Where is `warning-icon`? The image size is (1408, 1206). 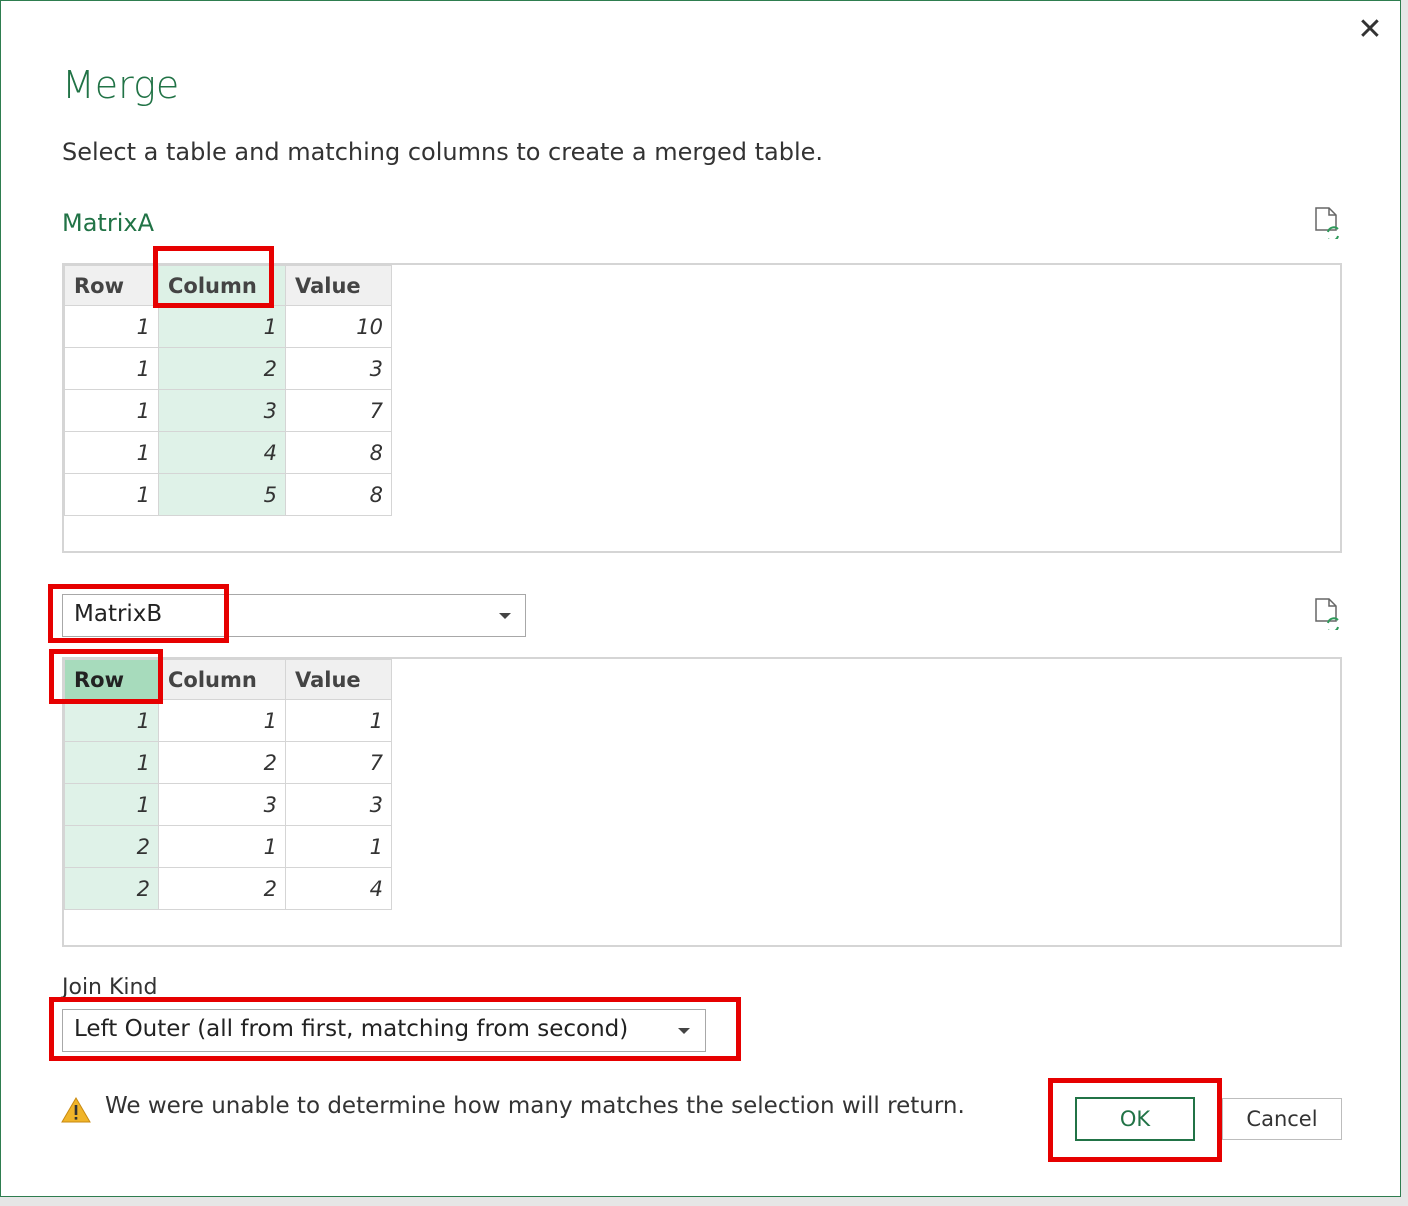
warning-icon is located at coordinates (76, 1110).